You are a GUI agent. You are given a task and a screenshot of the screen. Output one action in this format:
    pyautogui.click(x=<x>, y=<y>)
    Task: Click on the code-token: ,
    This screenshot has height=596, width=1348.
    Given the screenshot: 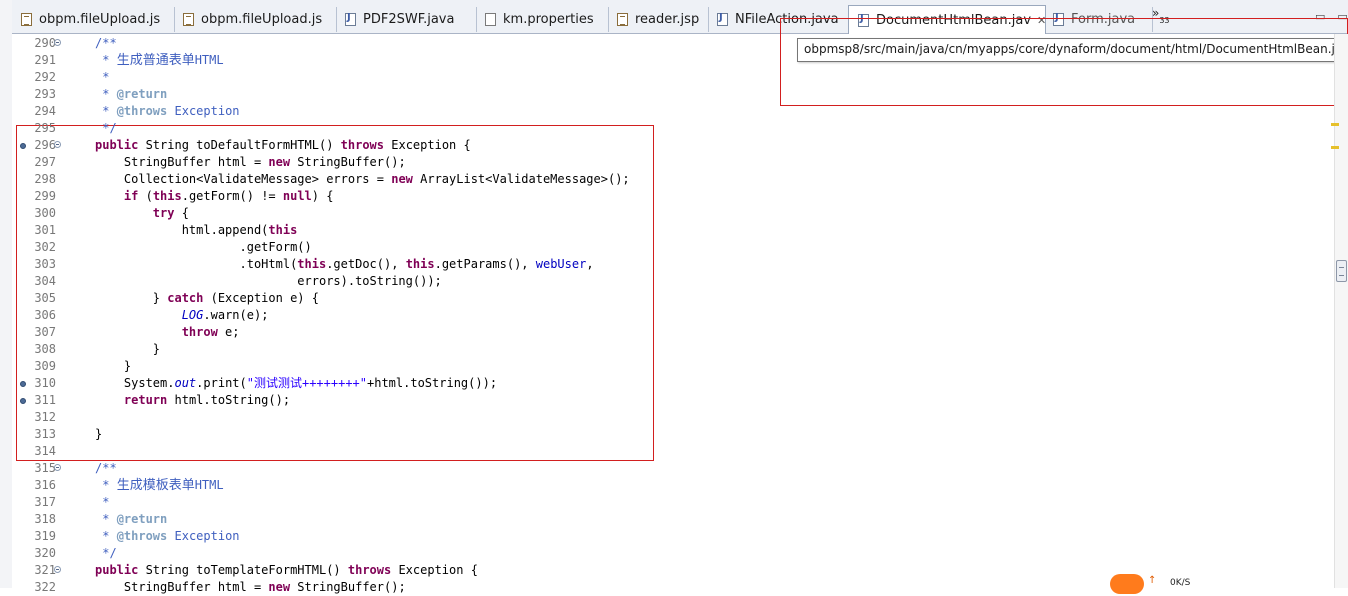 What is the action you would take?
    pyautogui.click(x=590, y=264)
    